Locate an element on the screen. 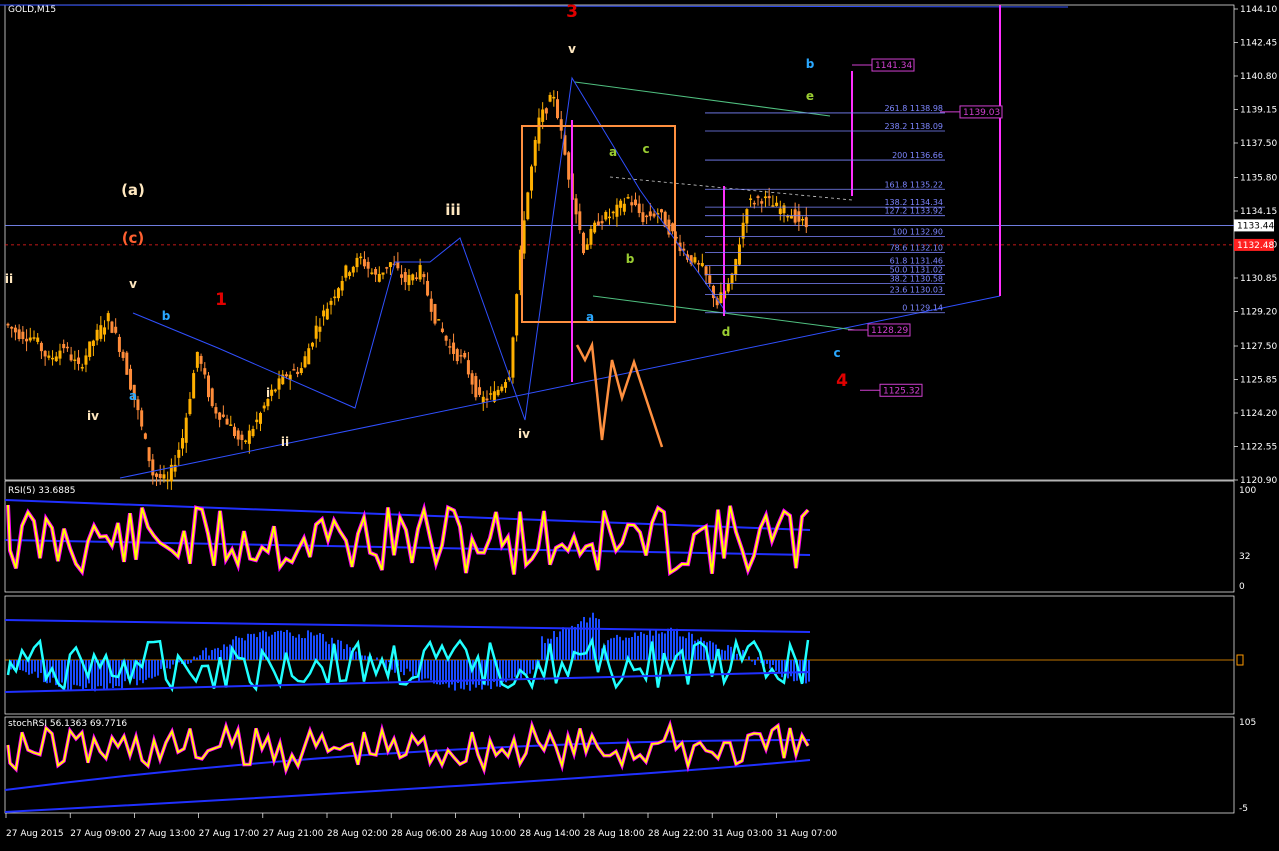 This screenshot has height=851, width=1279. dashed-wave-line is located at coordinates (731, 188).